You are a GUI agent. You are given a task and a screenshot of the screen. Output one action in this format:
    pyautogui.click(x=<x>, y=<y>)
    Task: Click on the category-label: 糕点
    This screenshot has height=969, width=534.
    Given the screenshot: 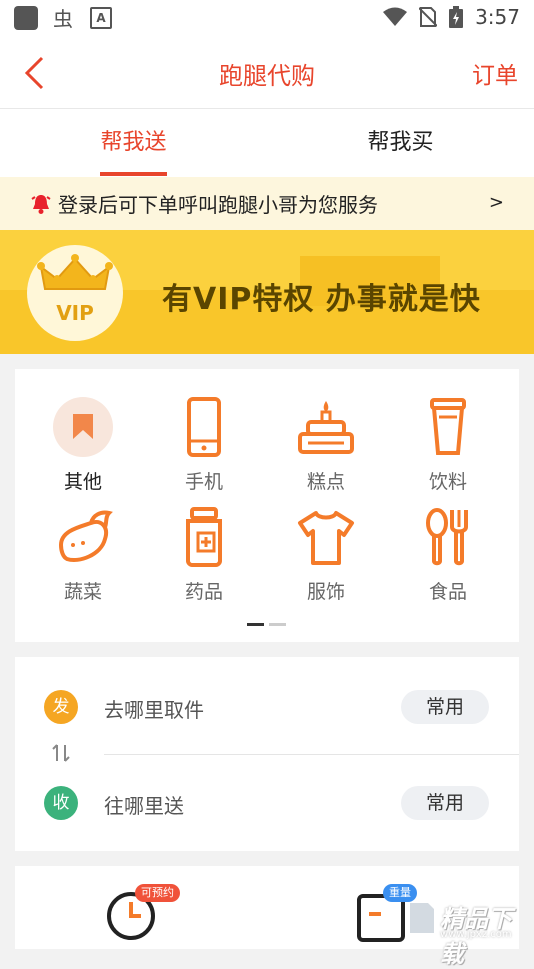 What is the action you would take?
    pyautogui.click(x=325, y=482)
    